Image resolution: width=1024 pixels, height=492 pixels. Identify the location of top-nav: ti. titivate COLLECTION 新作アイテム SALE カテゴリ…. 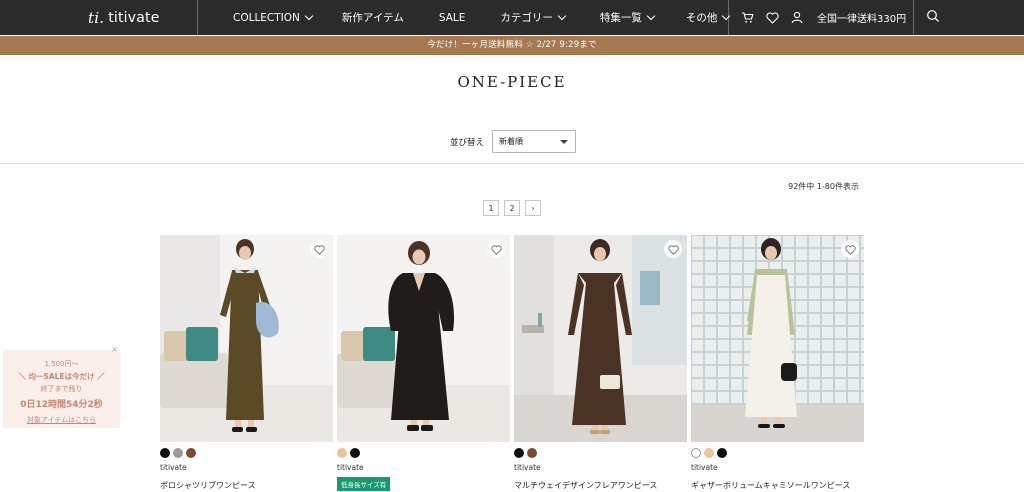
(512, 17).